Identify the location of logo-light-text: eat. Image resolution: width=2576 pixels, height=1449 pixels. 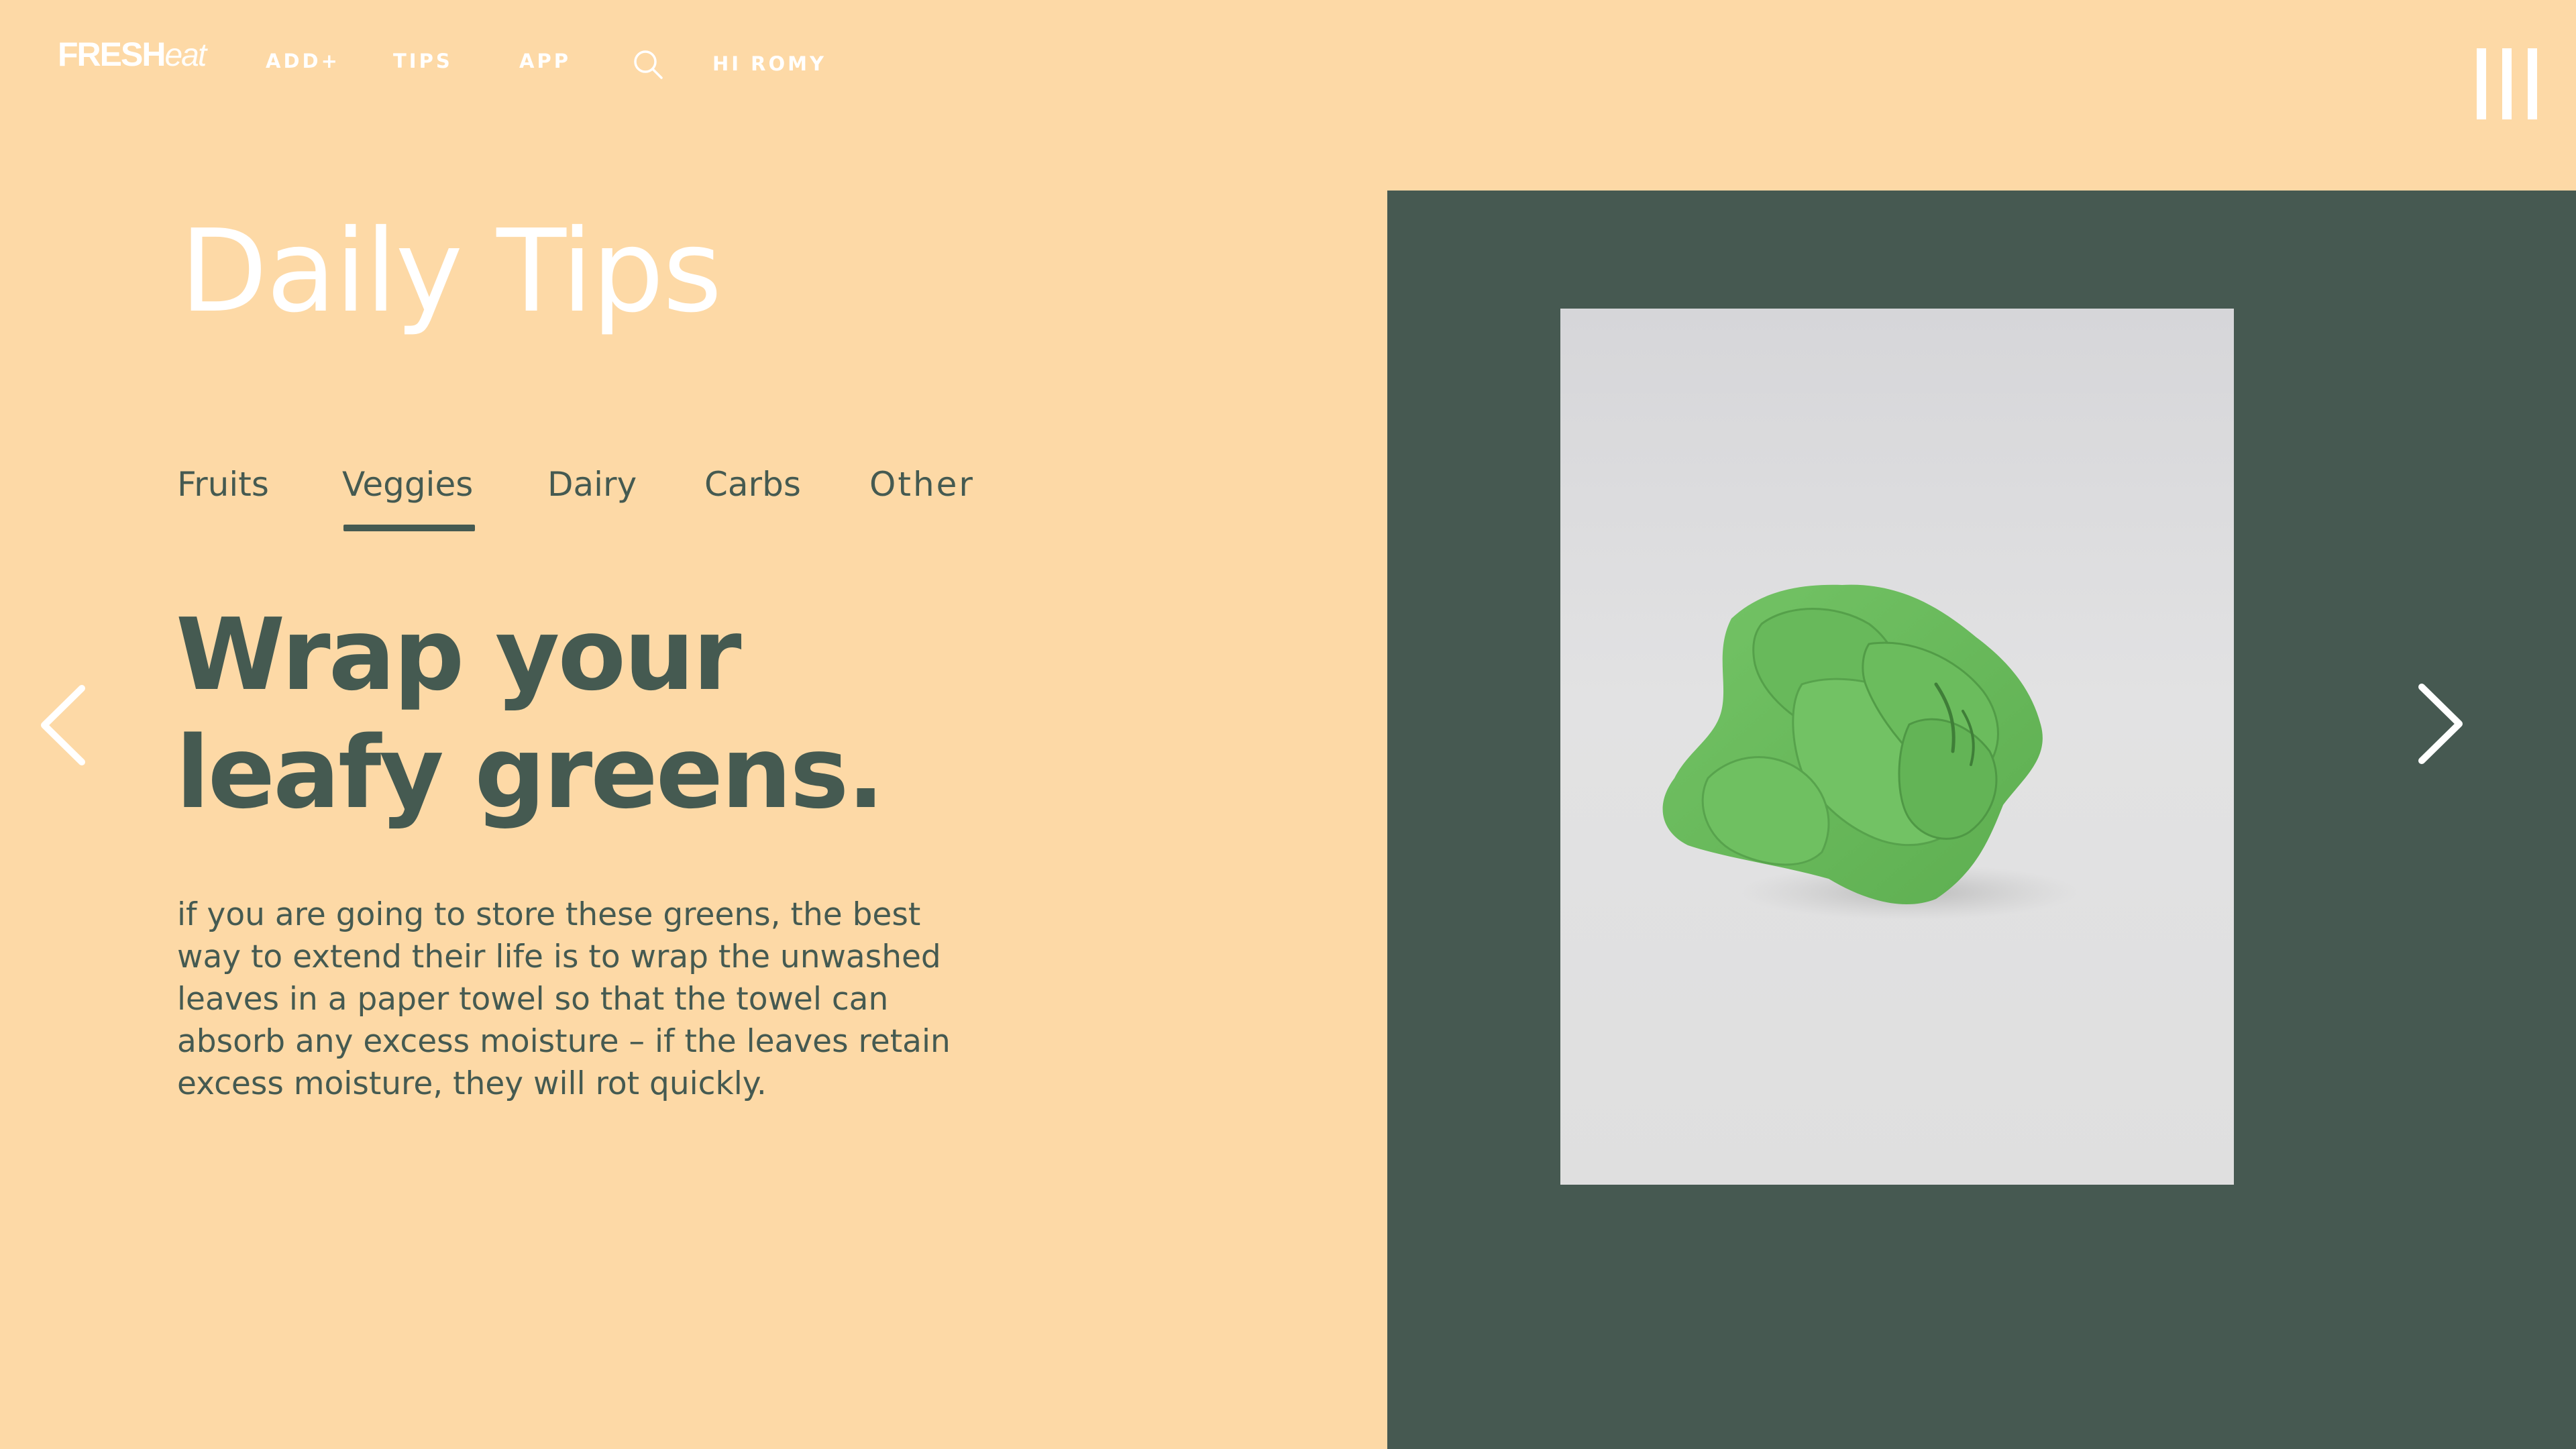
(185, 55).